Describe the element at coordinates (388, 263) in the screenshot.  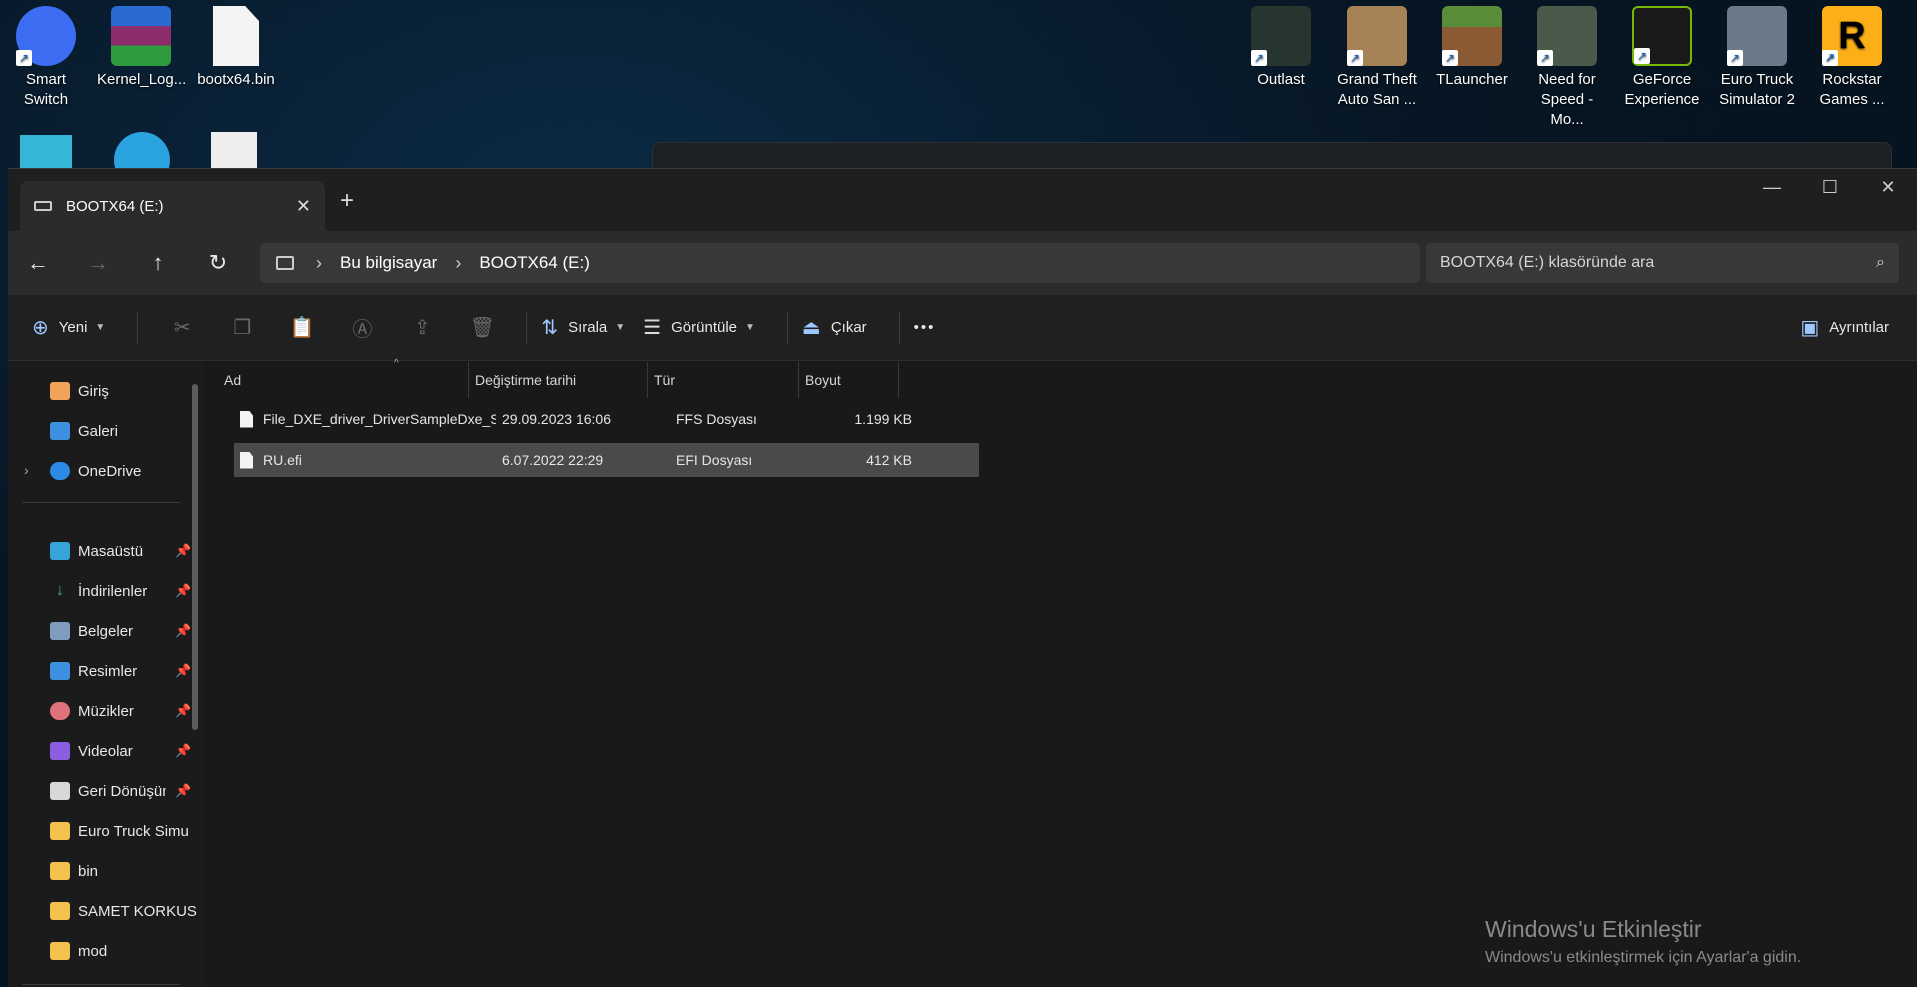
I see `breadcrumb-this-pc: Bu bilgisayar` at that location.